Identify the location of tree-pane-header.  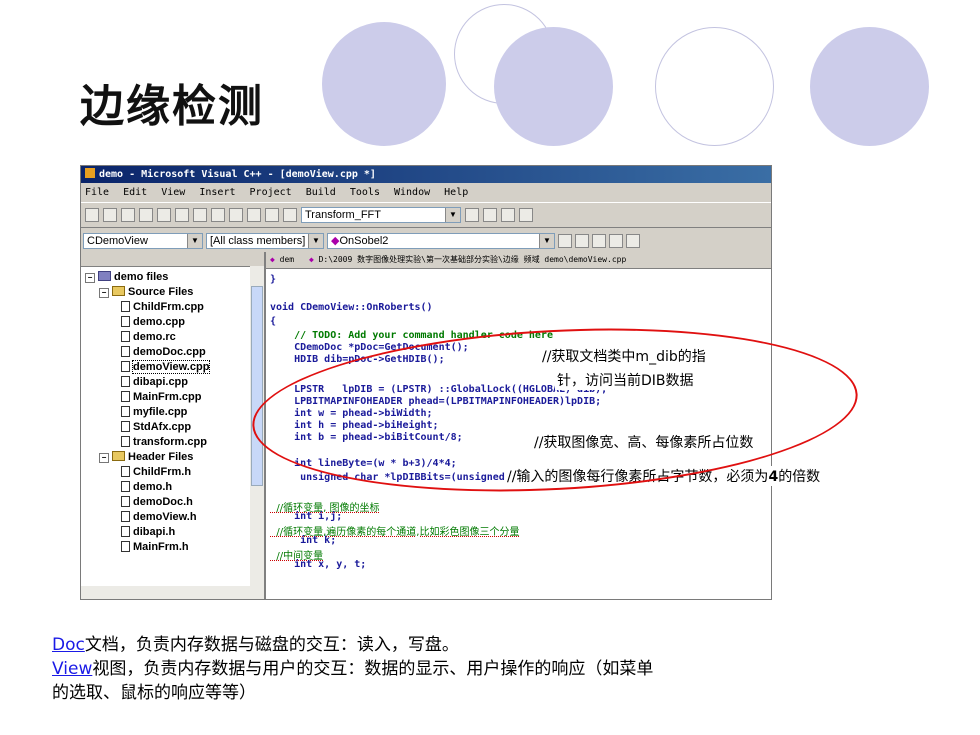
(172, 259).